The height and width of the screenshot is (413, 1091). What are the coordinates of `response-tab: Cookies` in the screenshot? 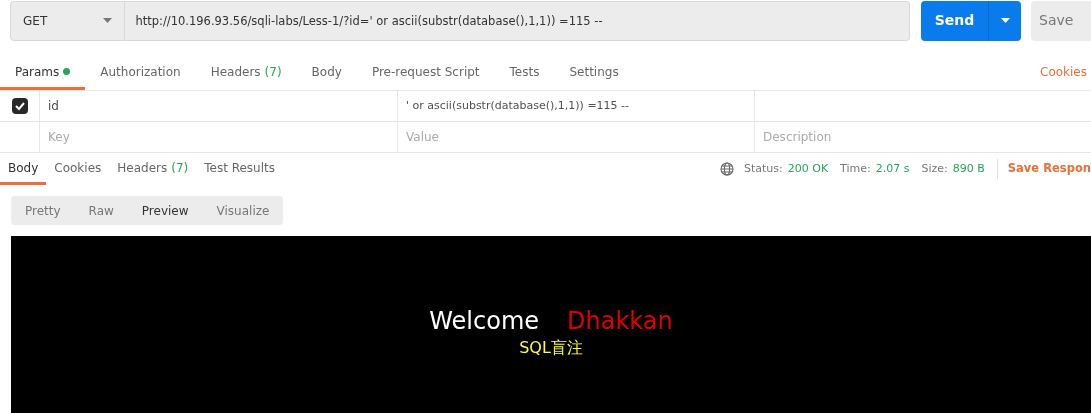 It's located at (78, 169).